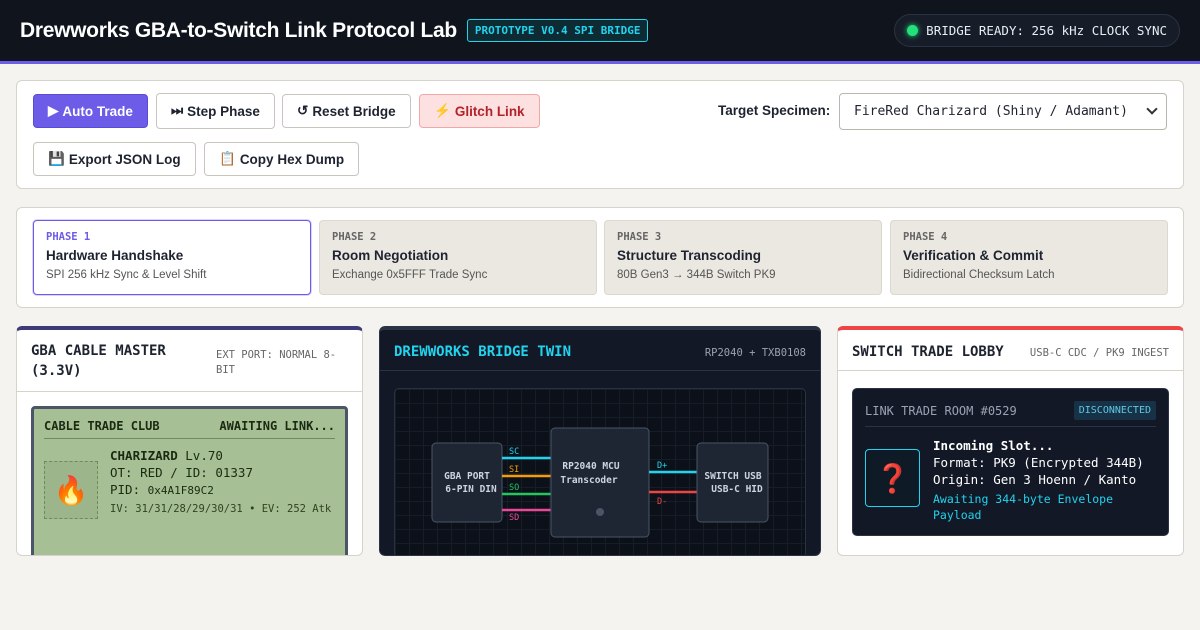 Image resolution: width=1200 pixels, height=630 pixels. I want to click on switch-port-label-1: SWITCH USB, so click(732, 476).